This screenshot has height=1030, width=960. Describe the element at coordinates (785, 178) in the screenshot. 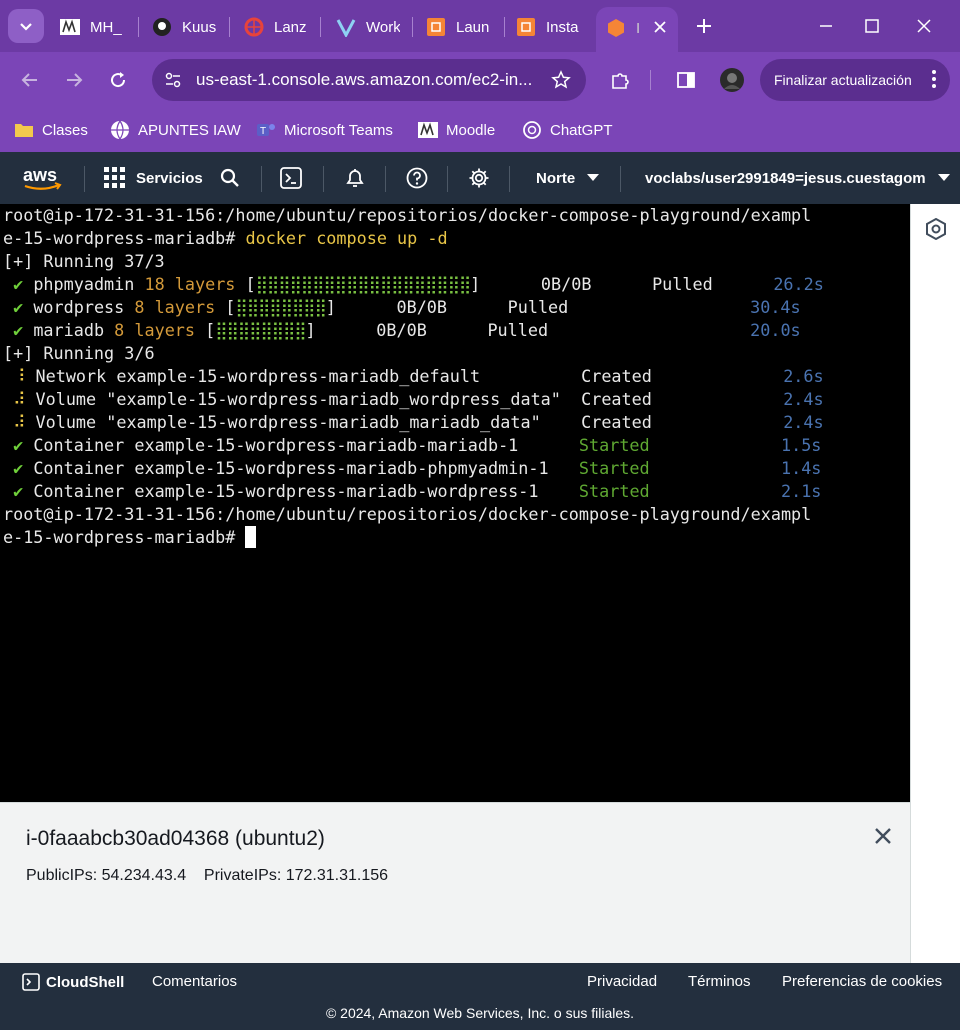

I see `account-label: voclabs/user2991849=jesus.cuestagom` at that location.